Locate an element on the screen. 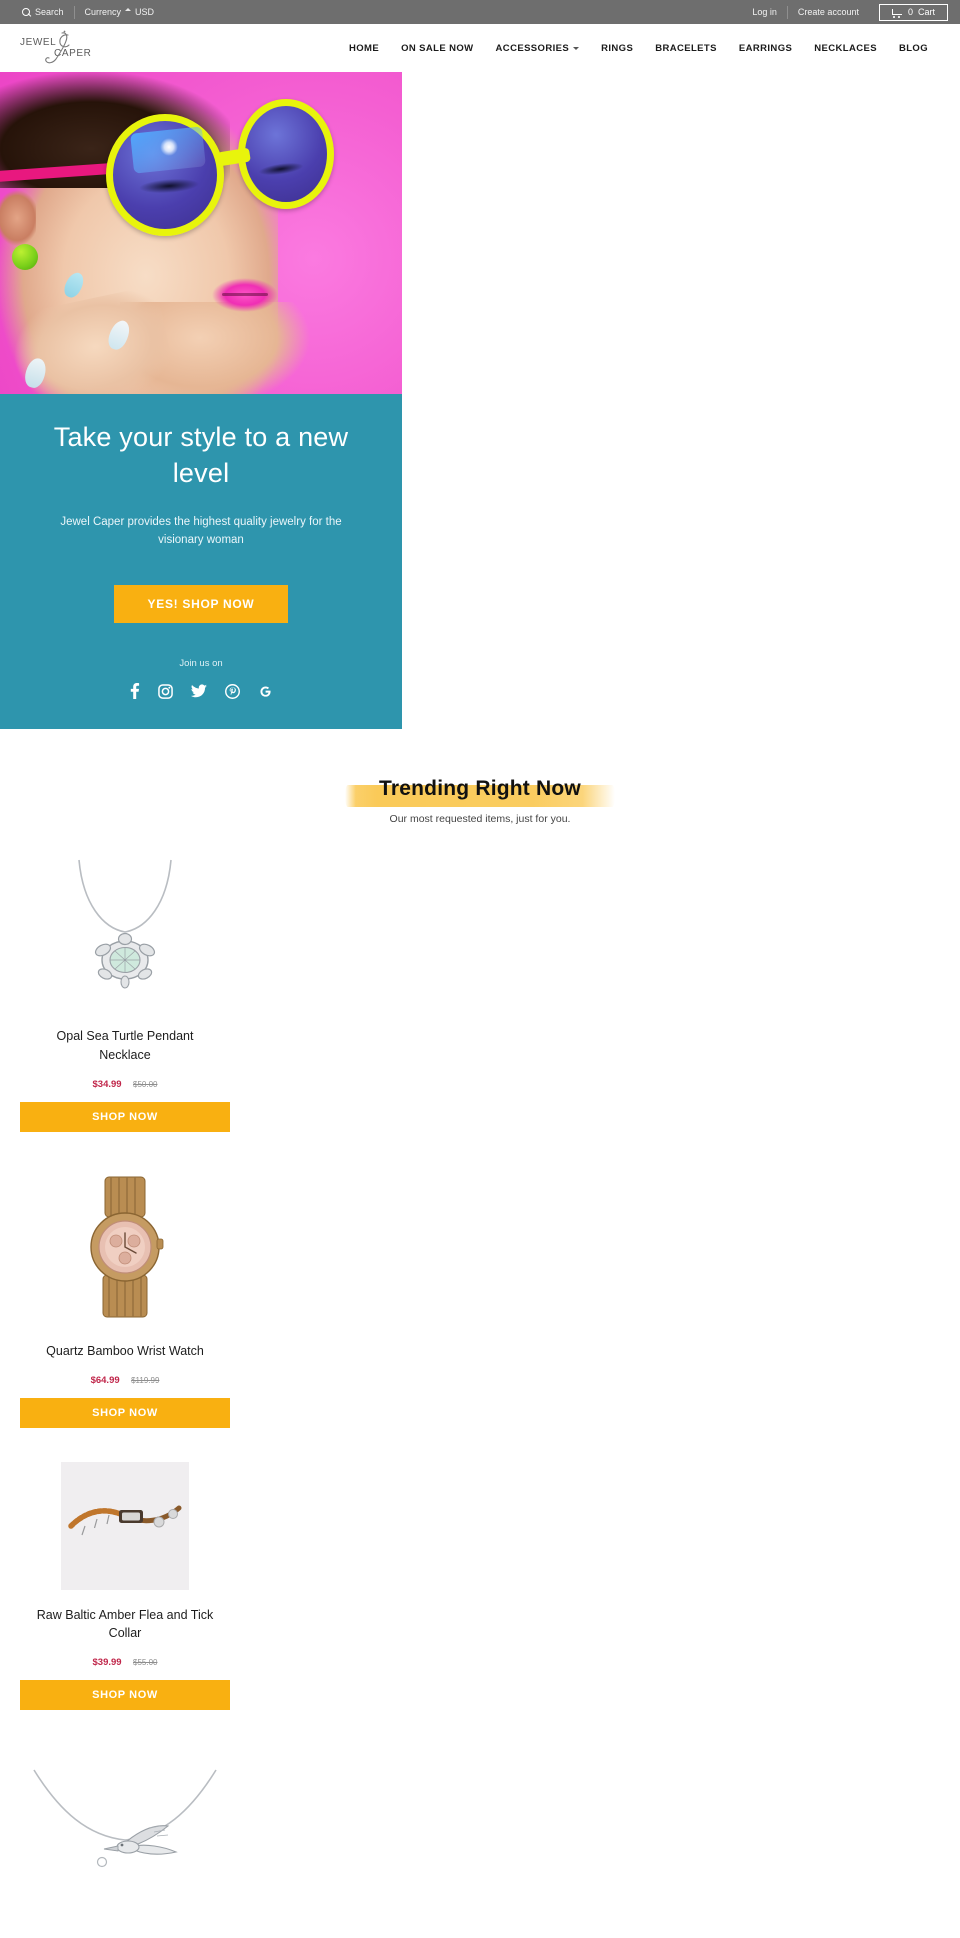 This screenshot has width=960, height=1938. topbar-left-group: Search Currency USD is located at coordinates (88, 12).